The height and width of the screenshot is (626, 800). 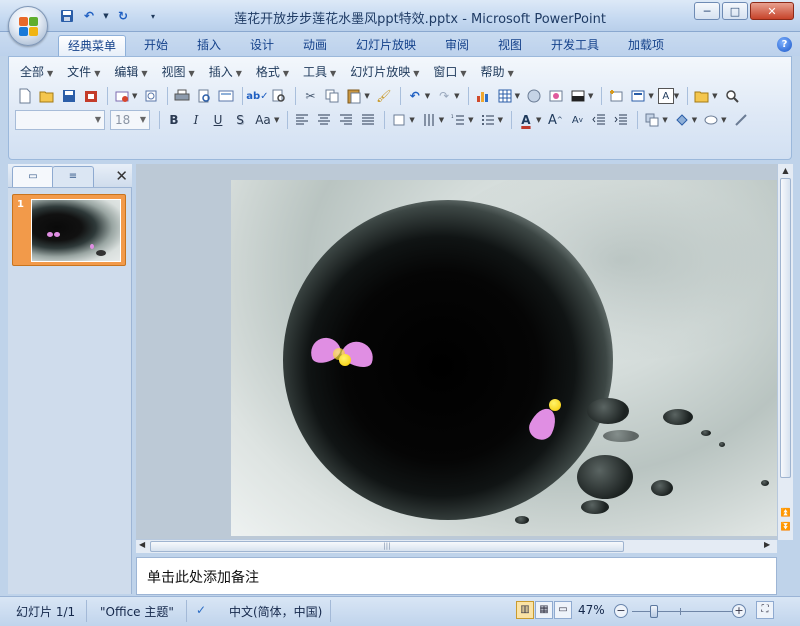 I want to click on scrollbar-thumb: |||, so click(x=387, y=546).